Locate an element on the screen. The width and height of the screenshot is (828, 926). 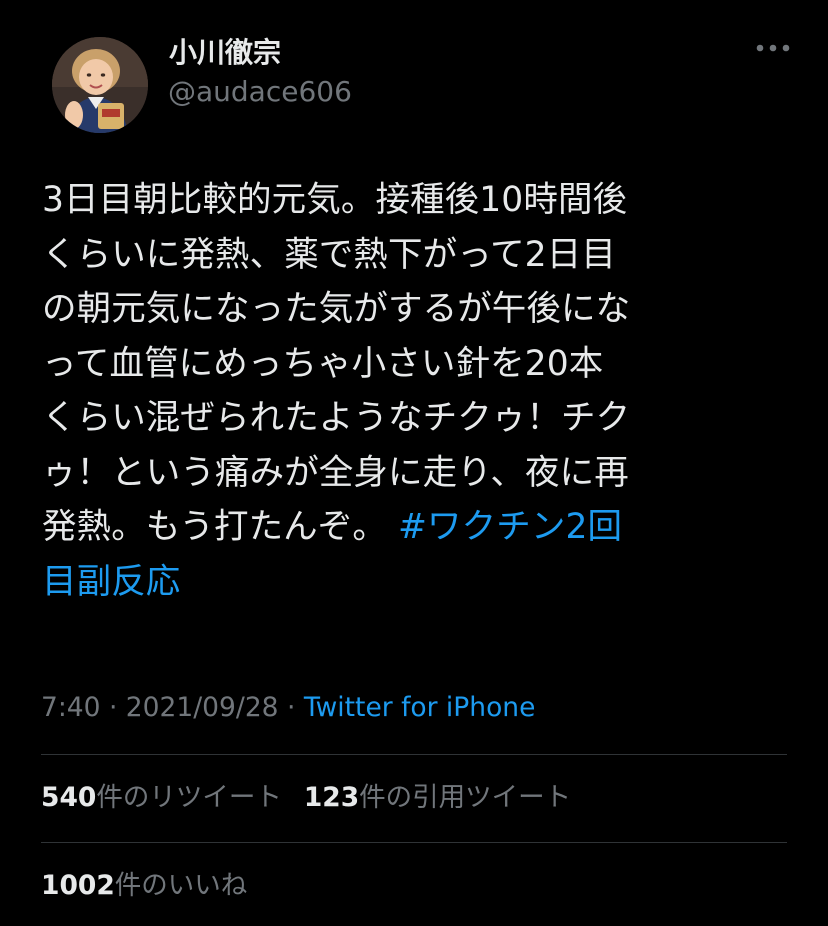
retweets-label: 件のリツイート is located at coordinates (189, 797).